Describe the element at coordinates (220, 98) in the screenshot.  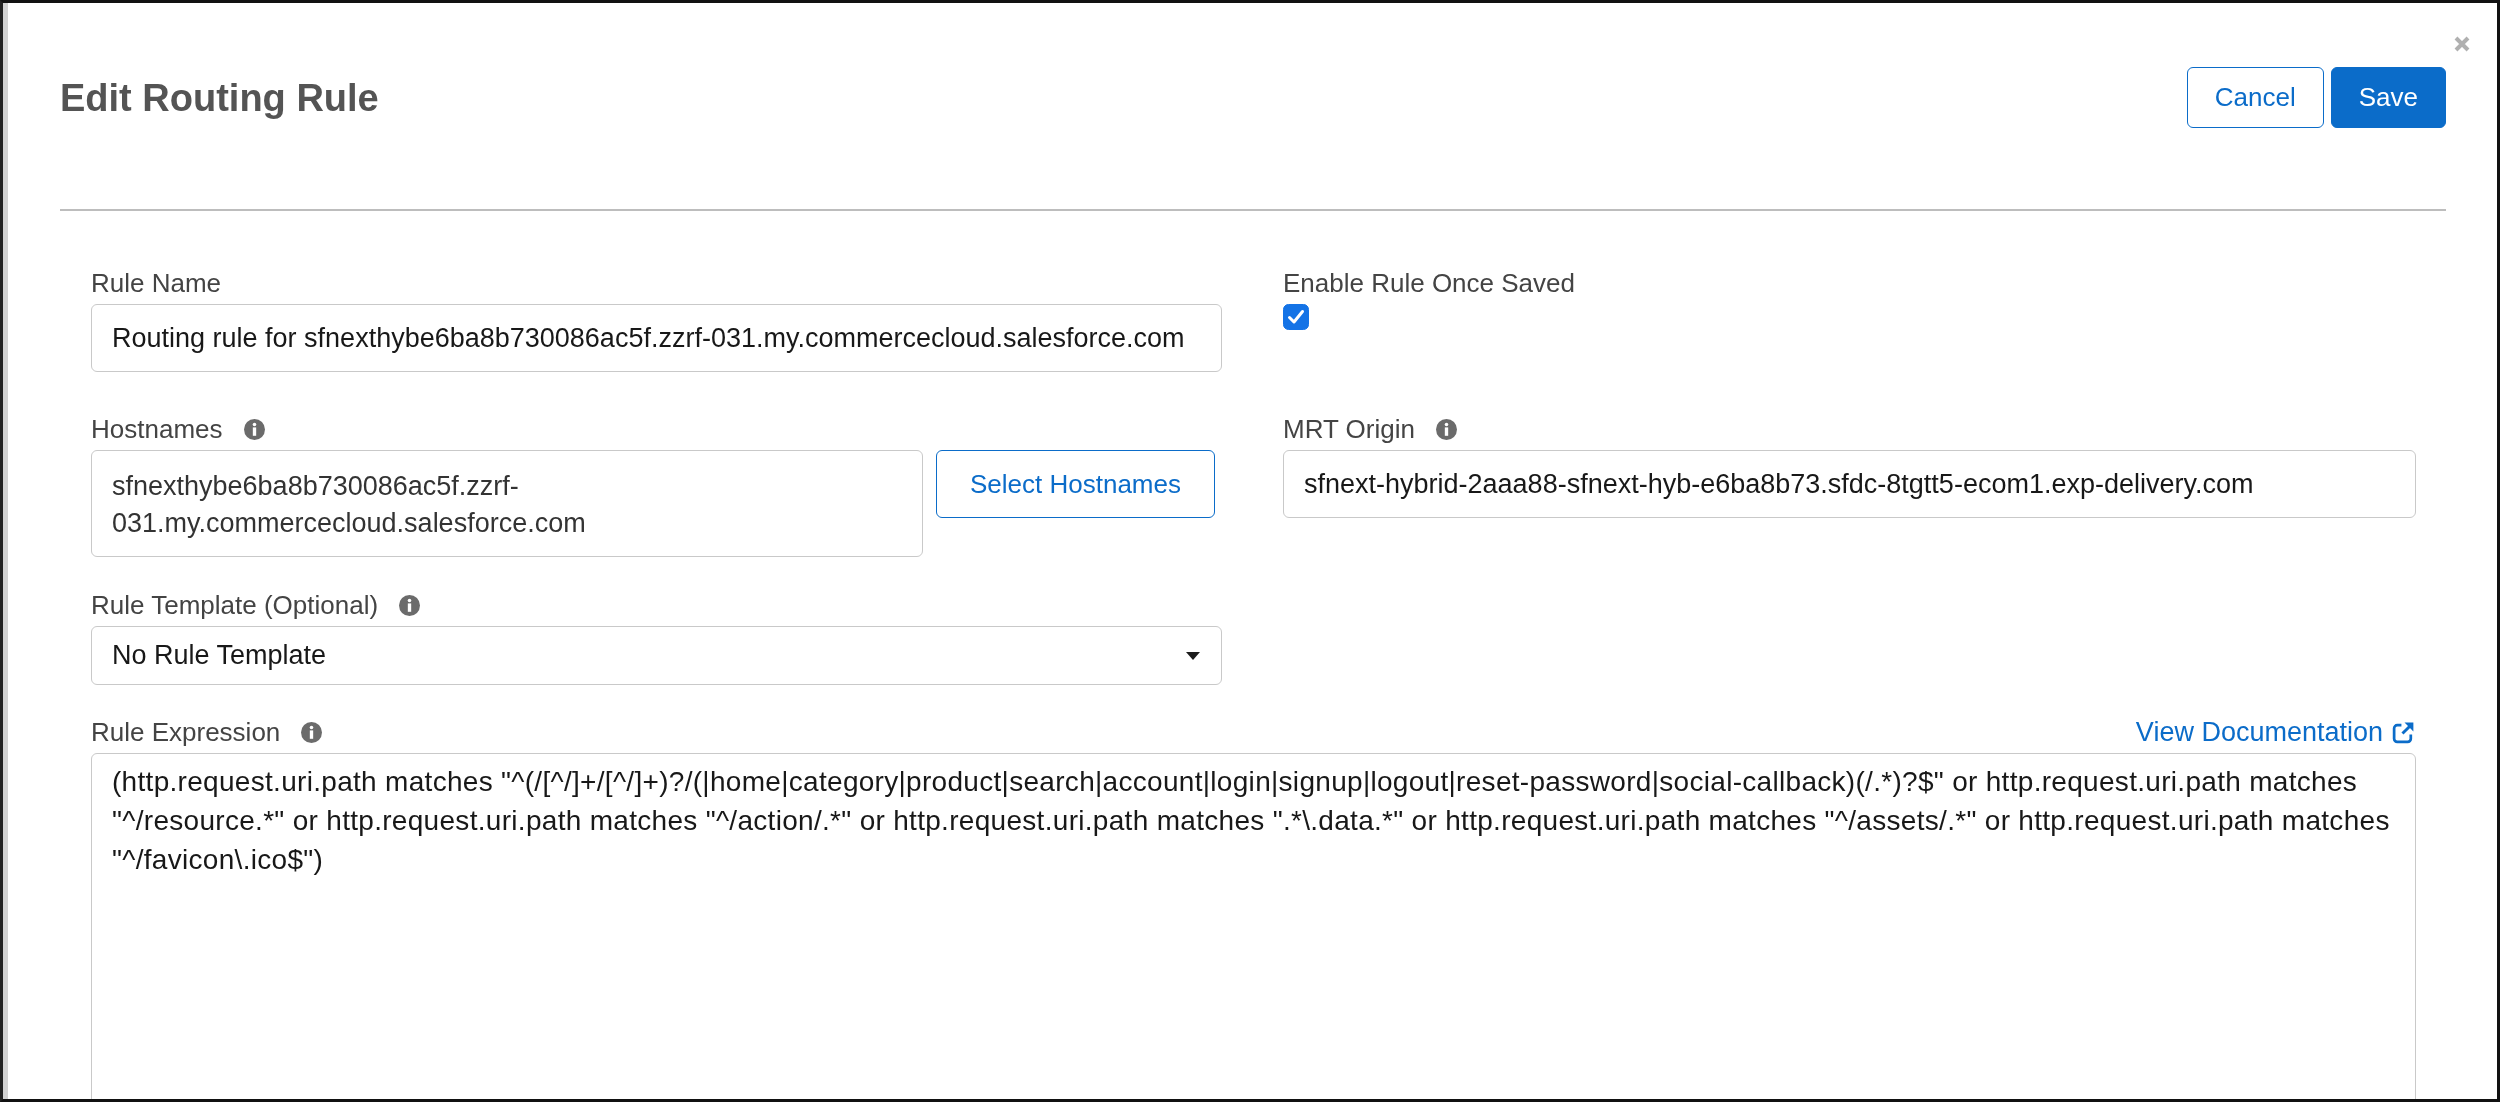
I see `dialog-title: Edit Routing Rule` at that location.